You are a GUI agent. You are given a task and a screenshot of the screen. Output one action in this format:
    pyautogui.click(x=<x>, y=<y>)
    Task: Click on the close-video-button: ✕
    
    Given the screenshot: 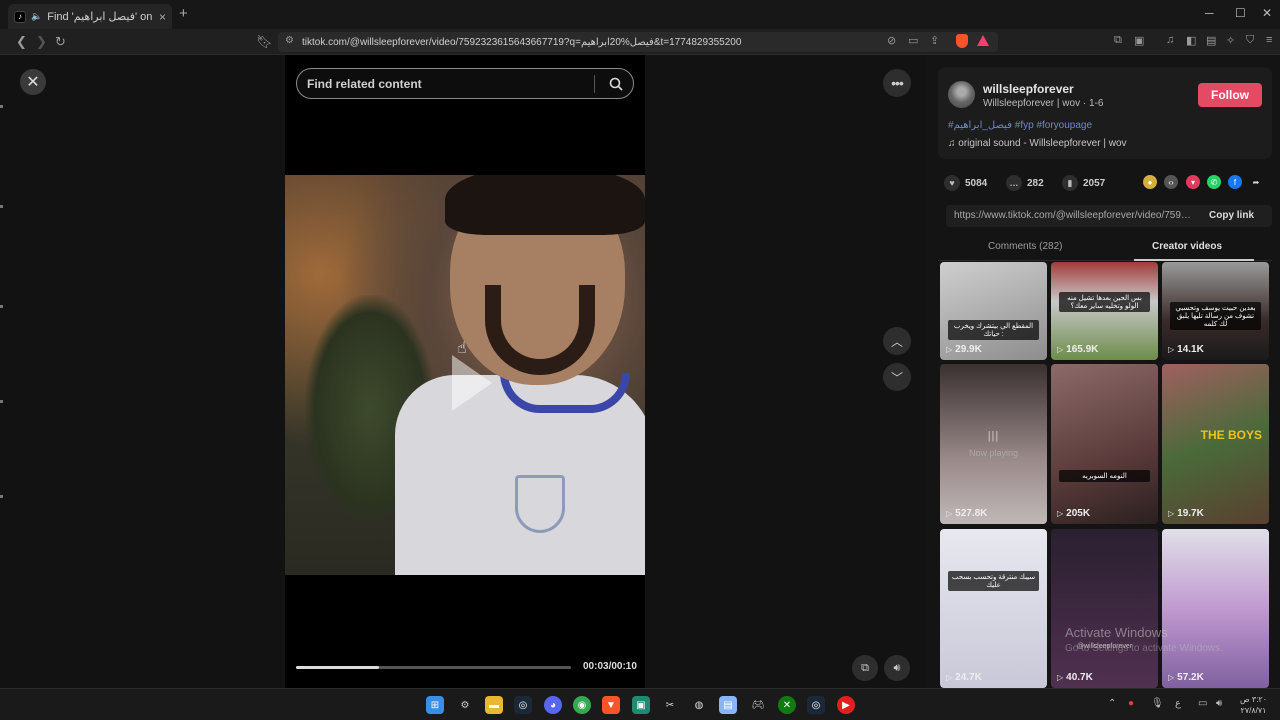 What is the action you would take?
    pyautogui.click(x=33, y=82)
    